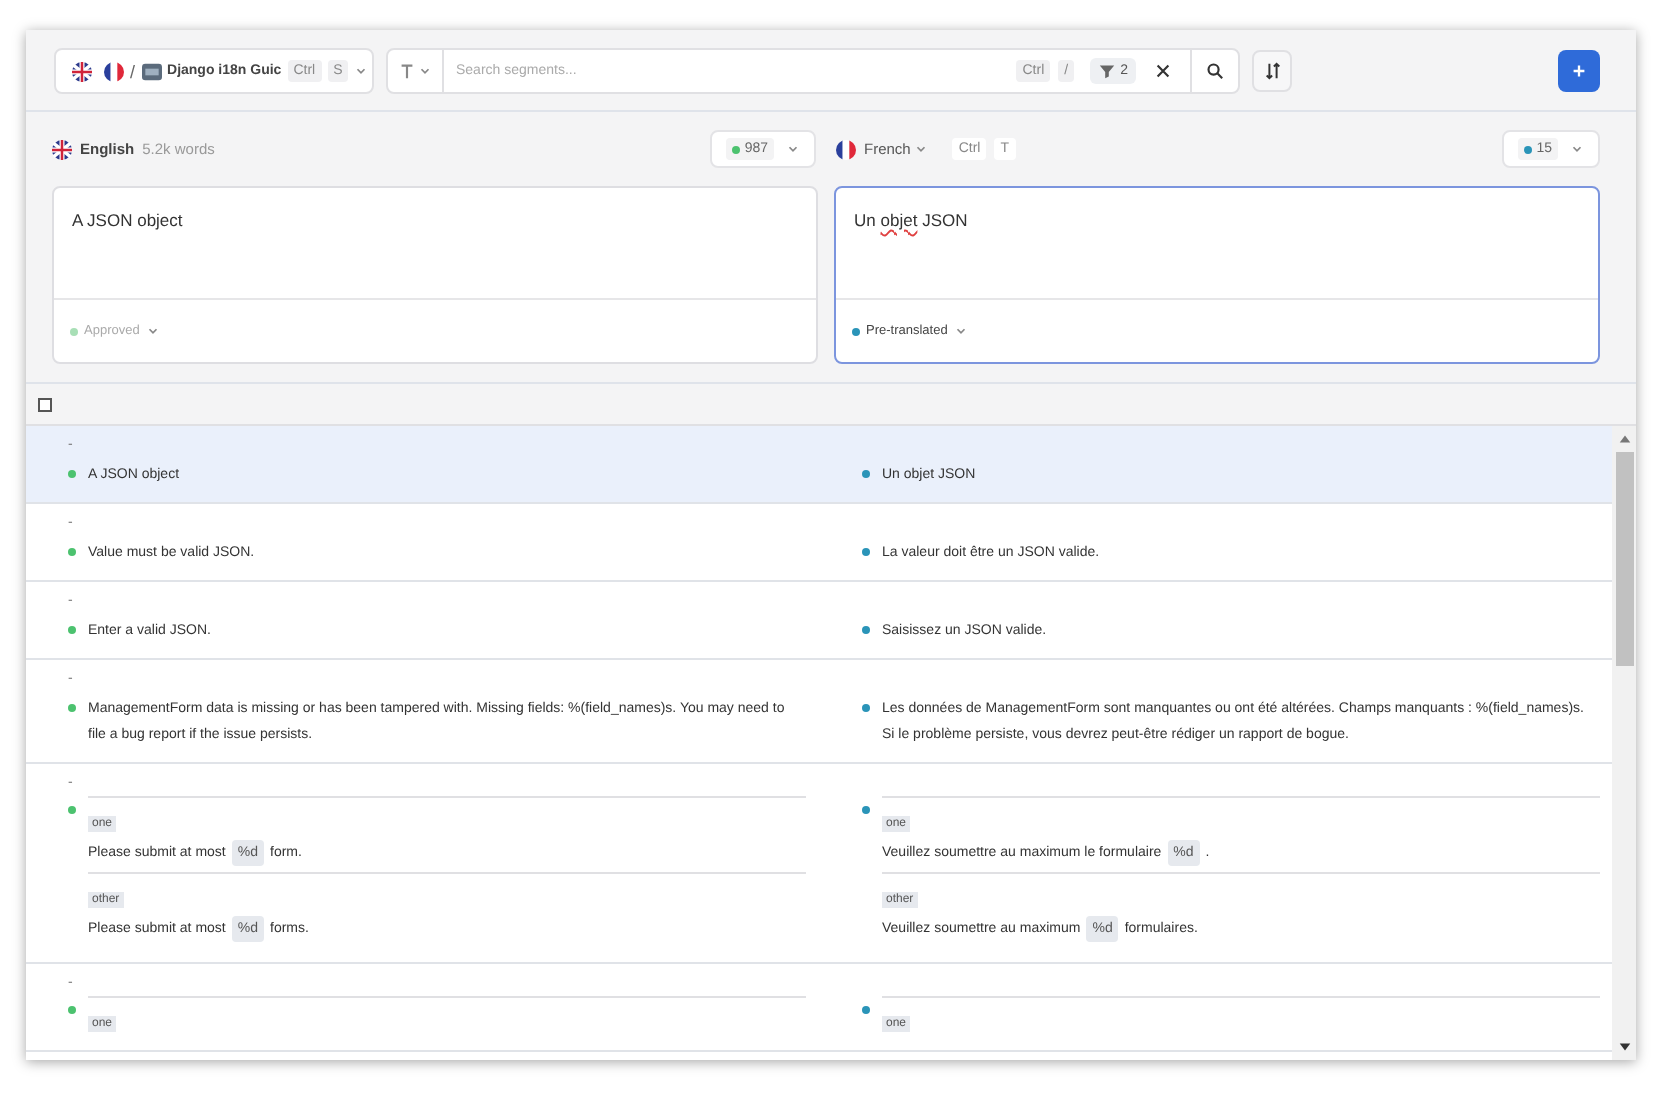  What do you see at coordinates (1215, 71) in the screenshot?
I see `search-icon` at bounding box center [1215, 71].